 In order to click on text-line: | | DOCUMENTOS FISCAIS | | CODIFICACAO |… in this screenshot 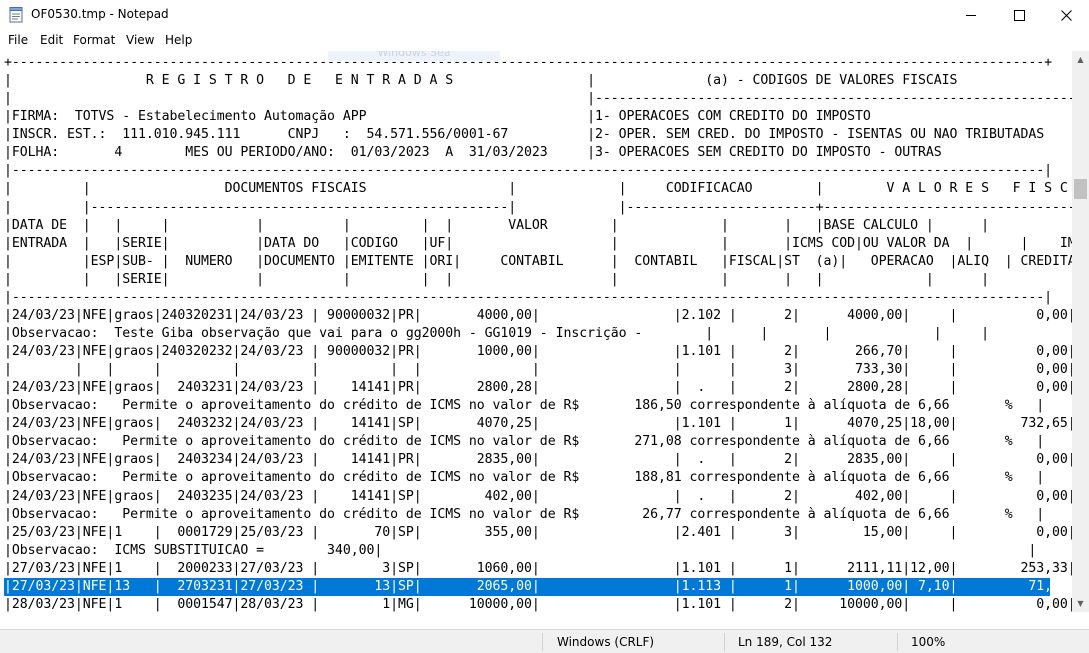, I will do `click(538, 189)`.